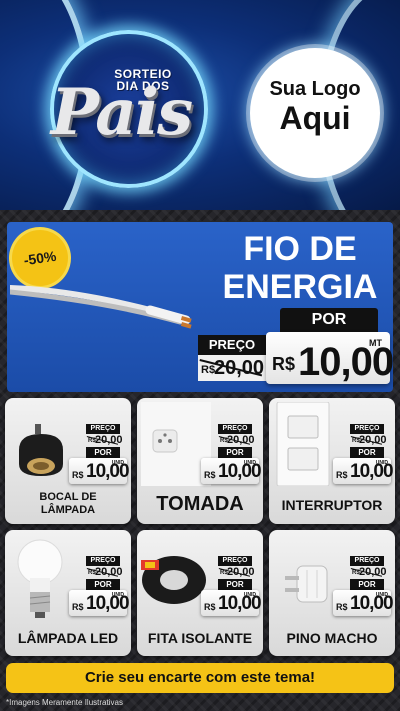 The width and height of the screenshot is (400, 711). Describe the element at coordinates (315, 118) in the screenshot. I see `logo-text-line2: Aqui` at that location.